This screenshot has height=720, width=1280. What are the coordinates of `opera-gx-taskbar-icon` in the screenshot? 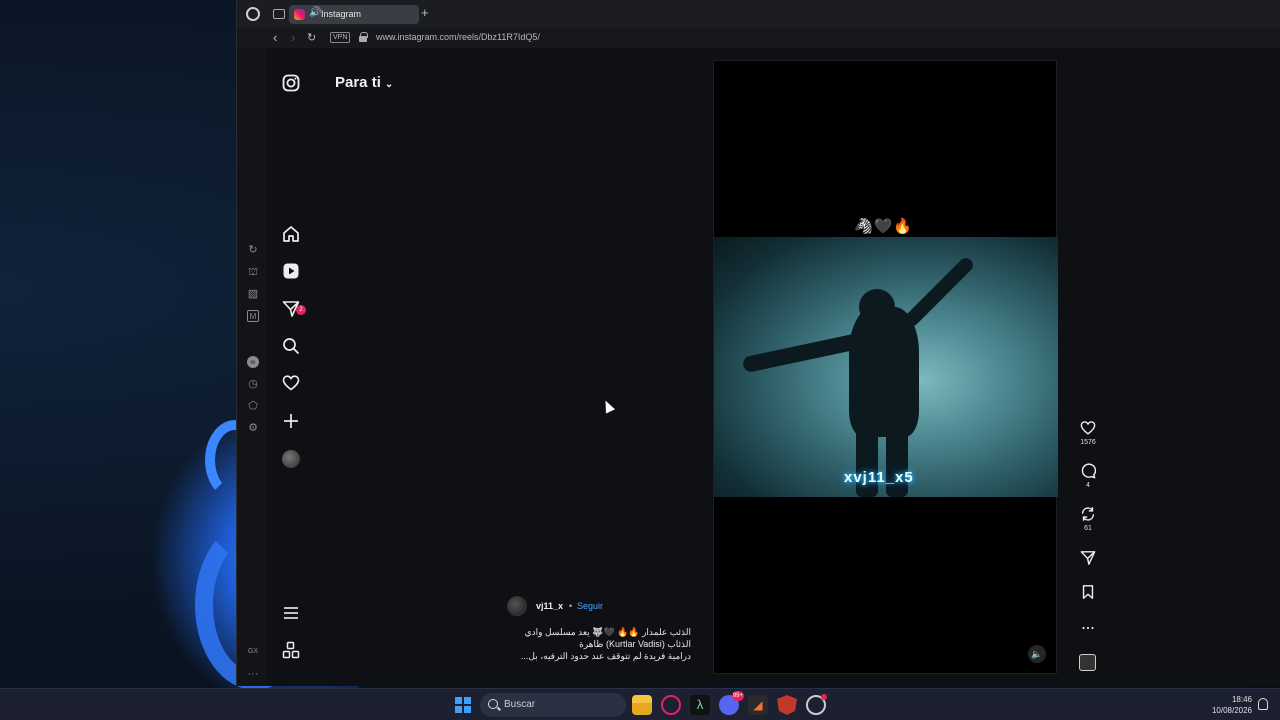 It's located at (671, 705).